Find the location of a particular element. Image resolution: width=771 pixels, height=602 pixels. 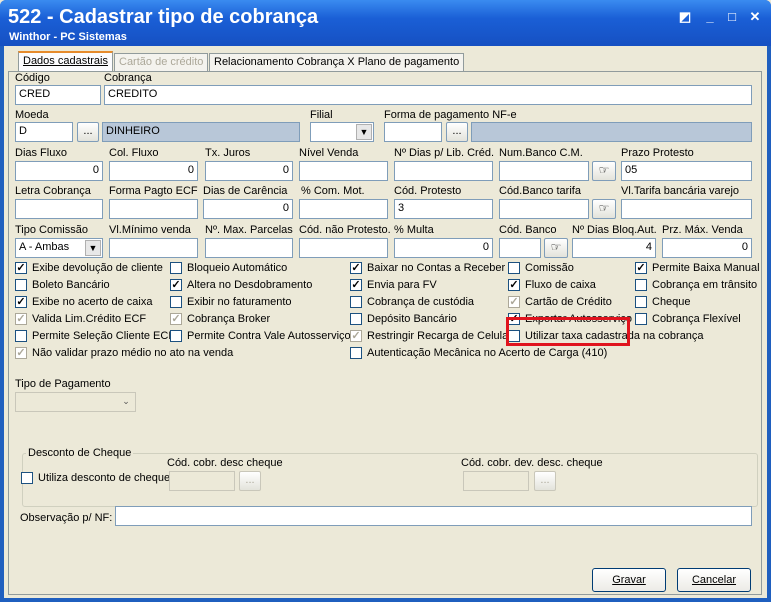

utiliza-desconto-checkbox: Utiliza desconto de cheque is located at coordinates (95, 479).